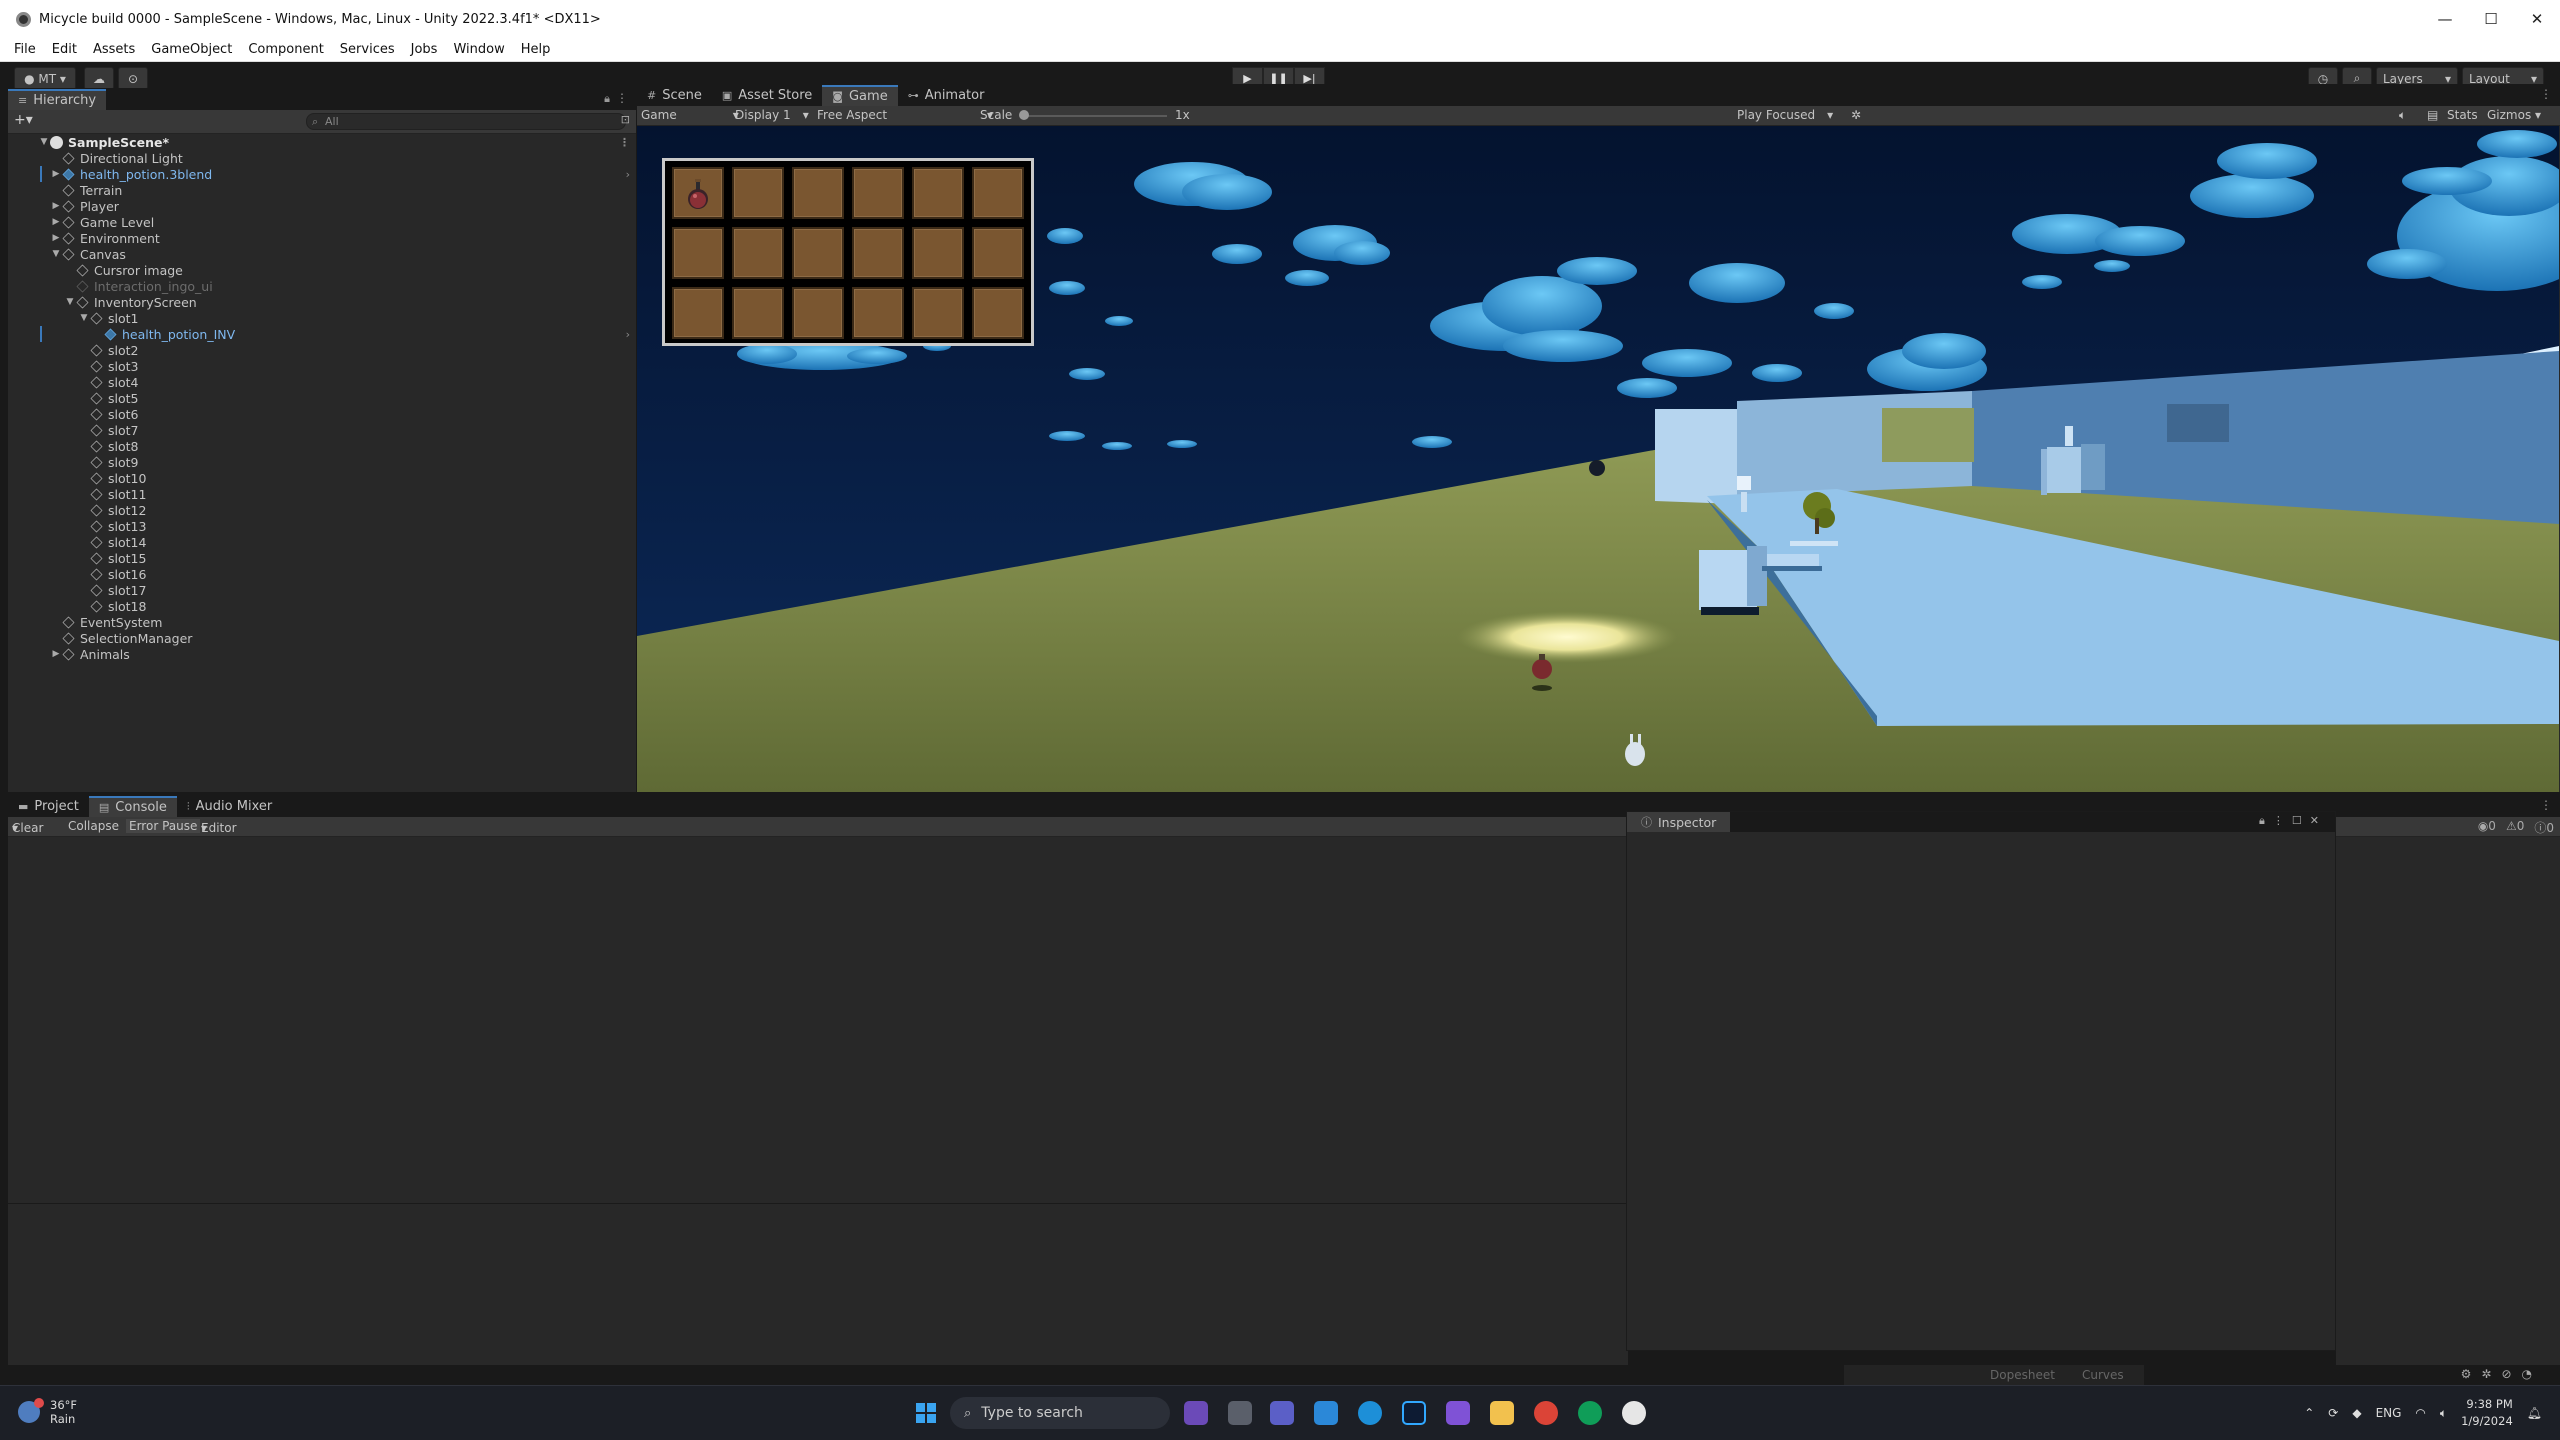 This screenshot has width=2560, height=1440. I want to click on tree-item-canvas: ▼ Canvas, so click(322, 254).